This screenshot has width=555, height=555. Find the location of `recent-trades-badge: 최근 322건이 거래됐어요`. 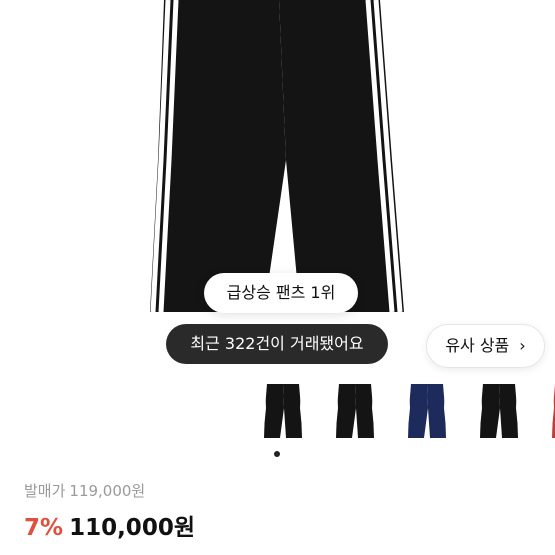

recent-trades-badge: 최근 322건이 거래됐어요 is located at coordinates (277, 344).